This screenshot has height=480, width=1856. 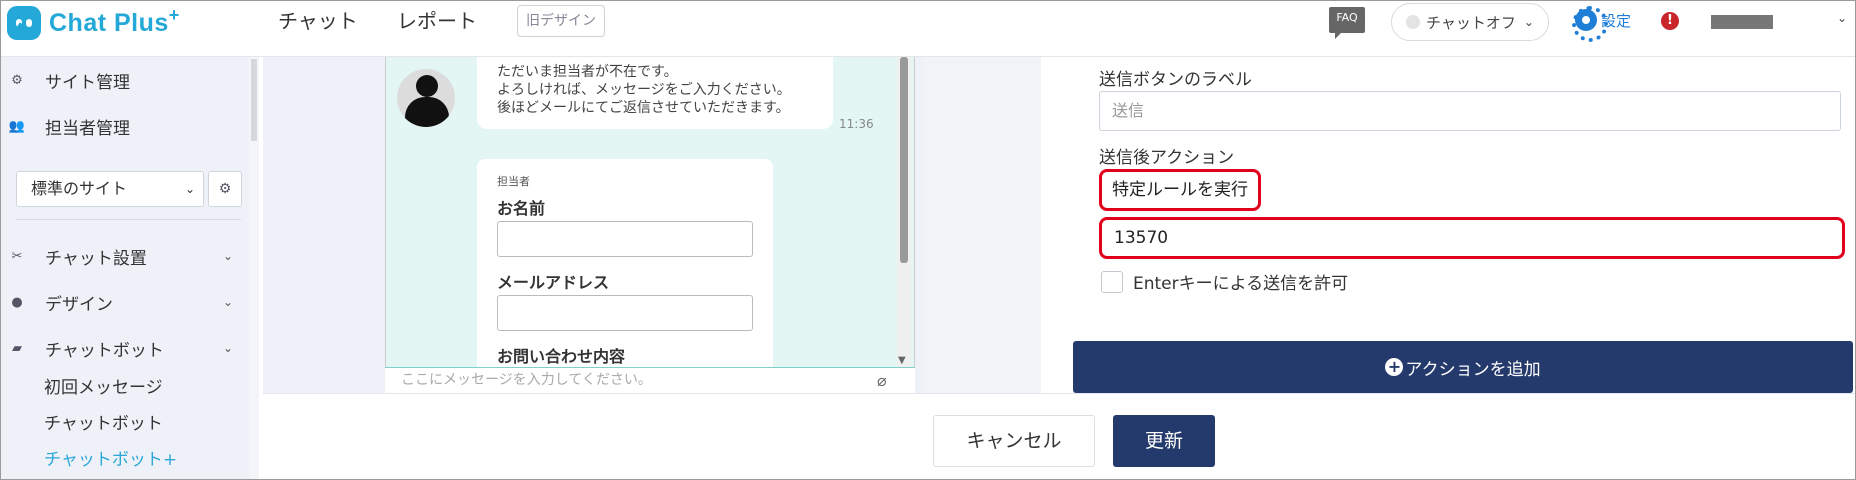 I want to click on add-action-label: アクションを追加, so click(x=1473, y=369).